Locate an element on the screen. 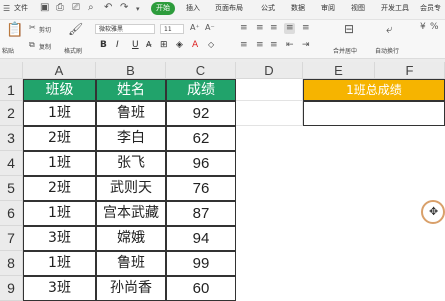 This screenshot has width=445, height=301. print-icon: ⎚ is located at coordinates (76, 7).